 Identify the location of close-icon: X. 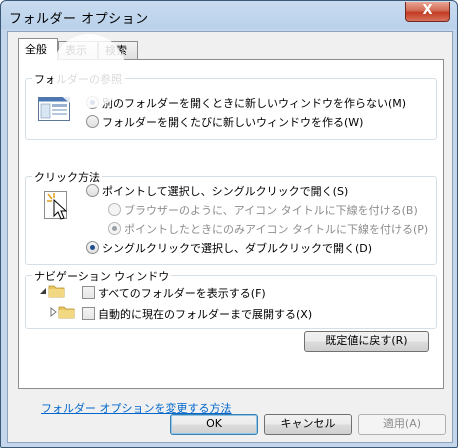
(427, 10).